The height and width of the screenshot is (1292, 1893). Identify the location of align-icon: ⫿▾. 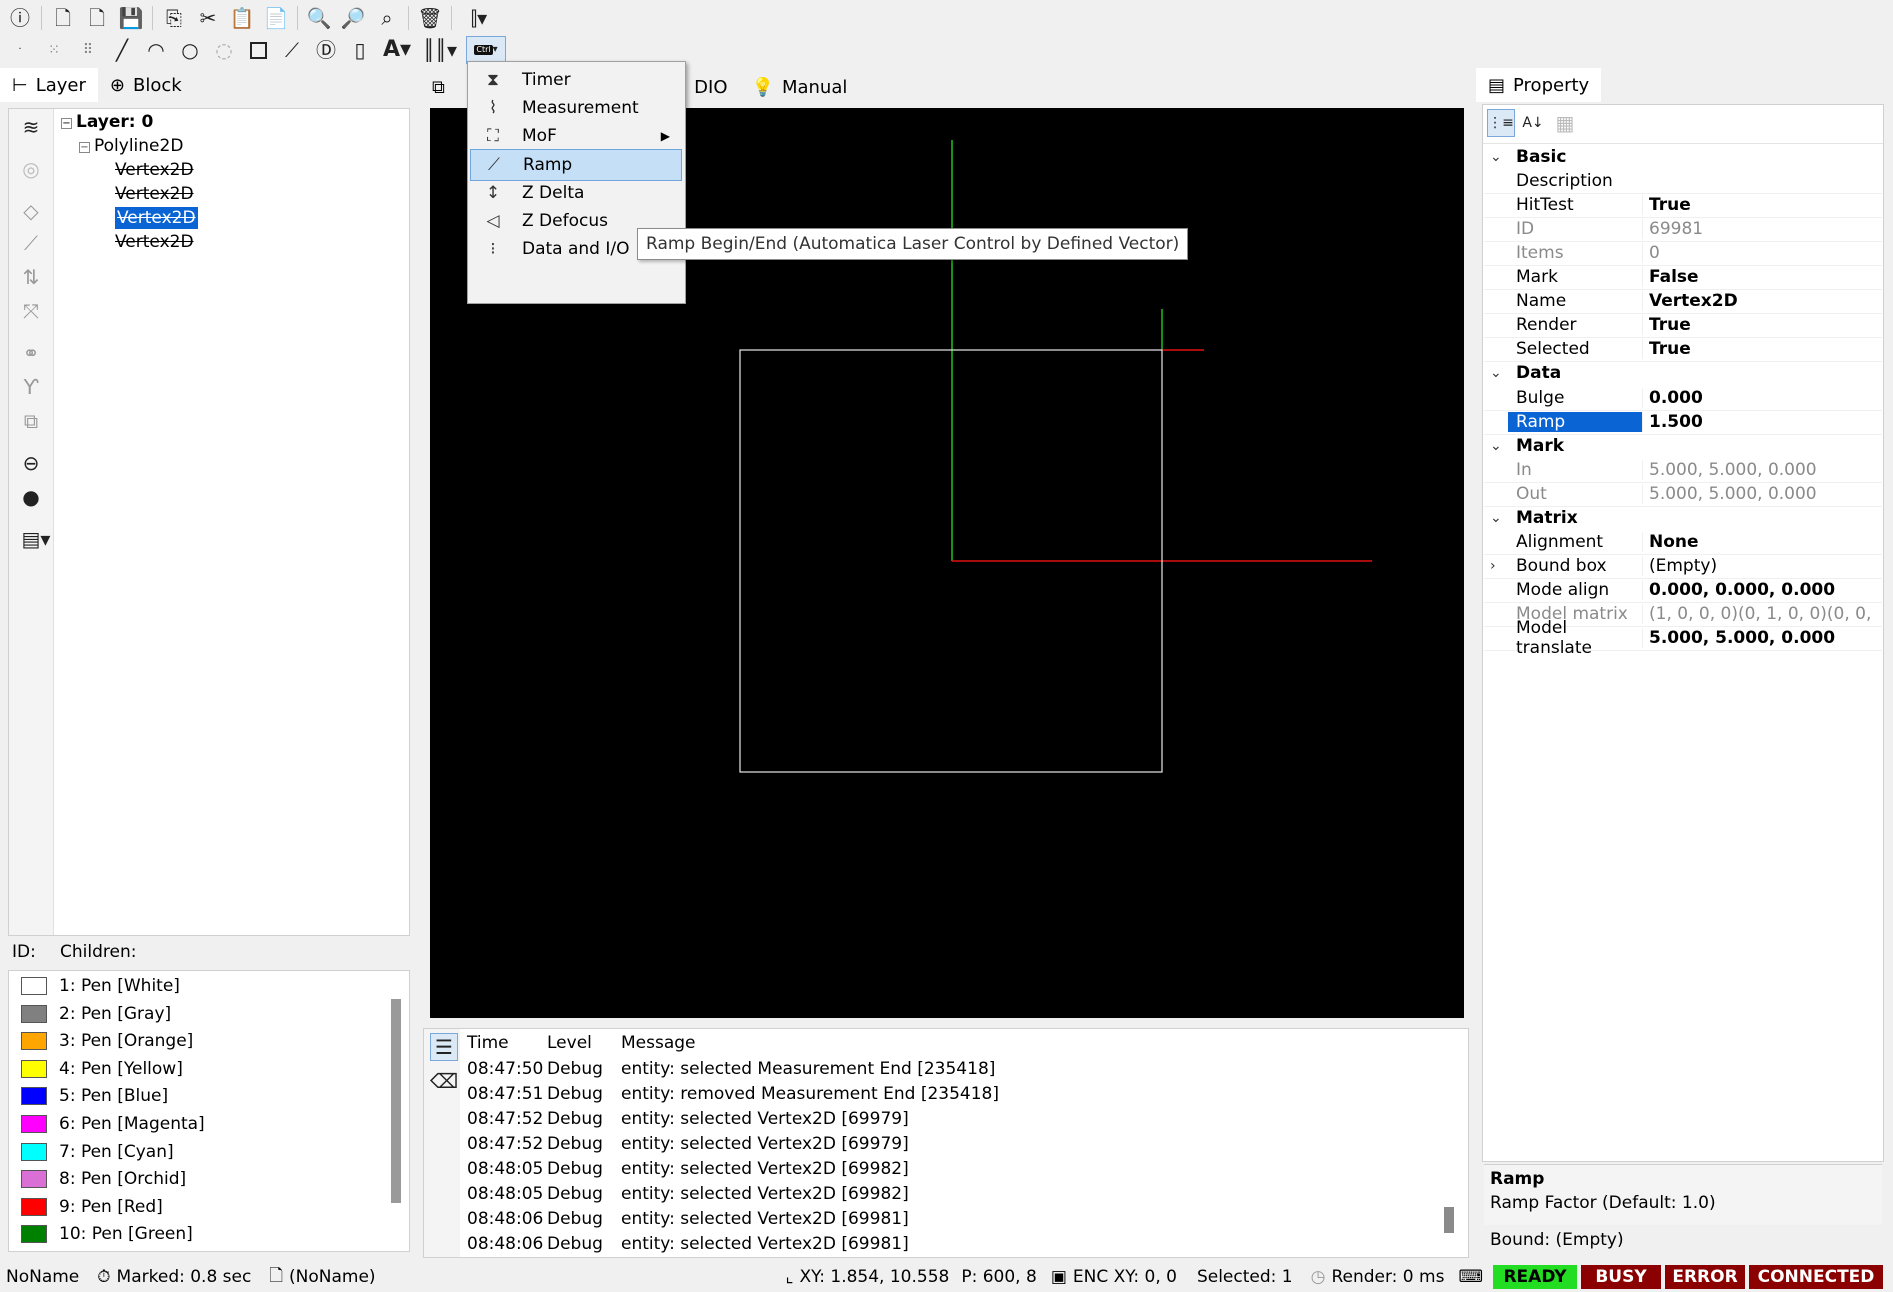
(479, 18).